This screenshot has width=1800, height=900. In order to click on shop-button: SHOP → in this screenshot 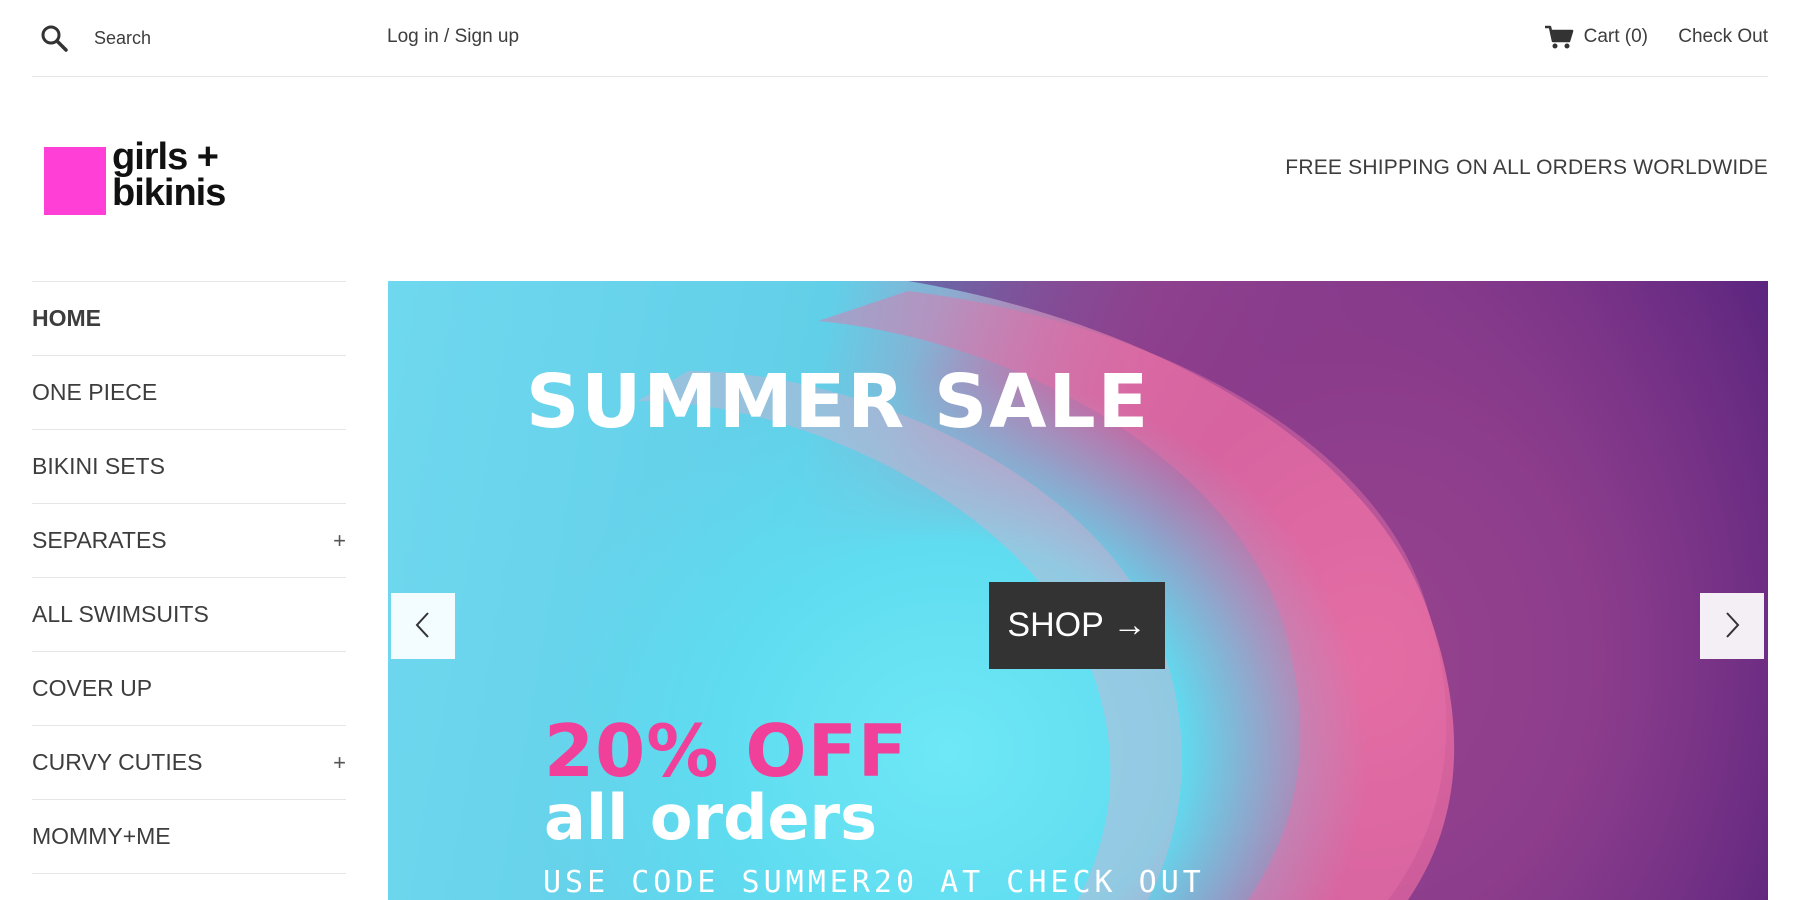, I will do `click(1077, 625)`.